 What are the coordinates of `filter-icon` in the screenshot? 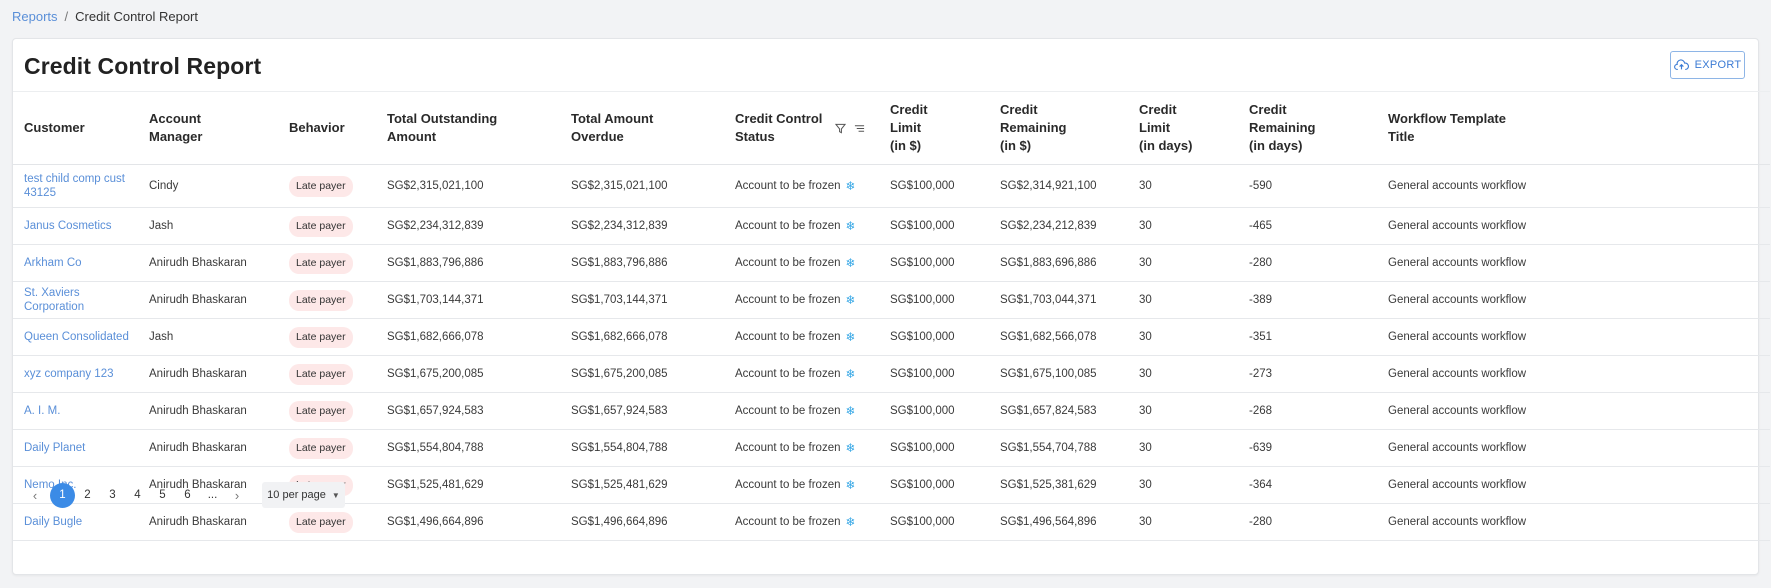 It's located at (840, 128).